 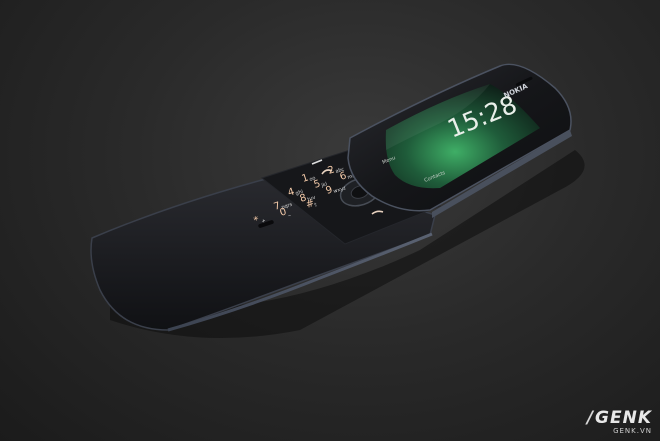 What do you see at coordinates (619, 418) in the screenshot?
I see `watermark-logo: /GENK` at bounding box center [619, 418].